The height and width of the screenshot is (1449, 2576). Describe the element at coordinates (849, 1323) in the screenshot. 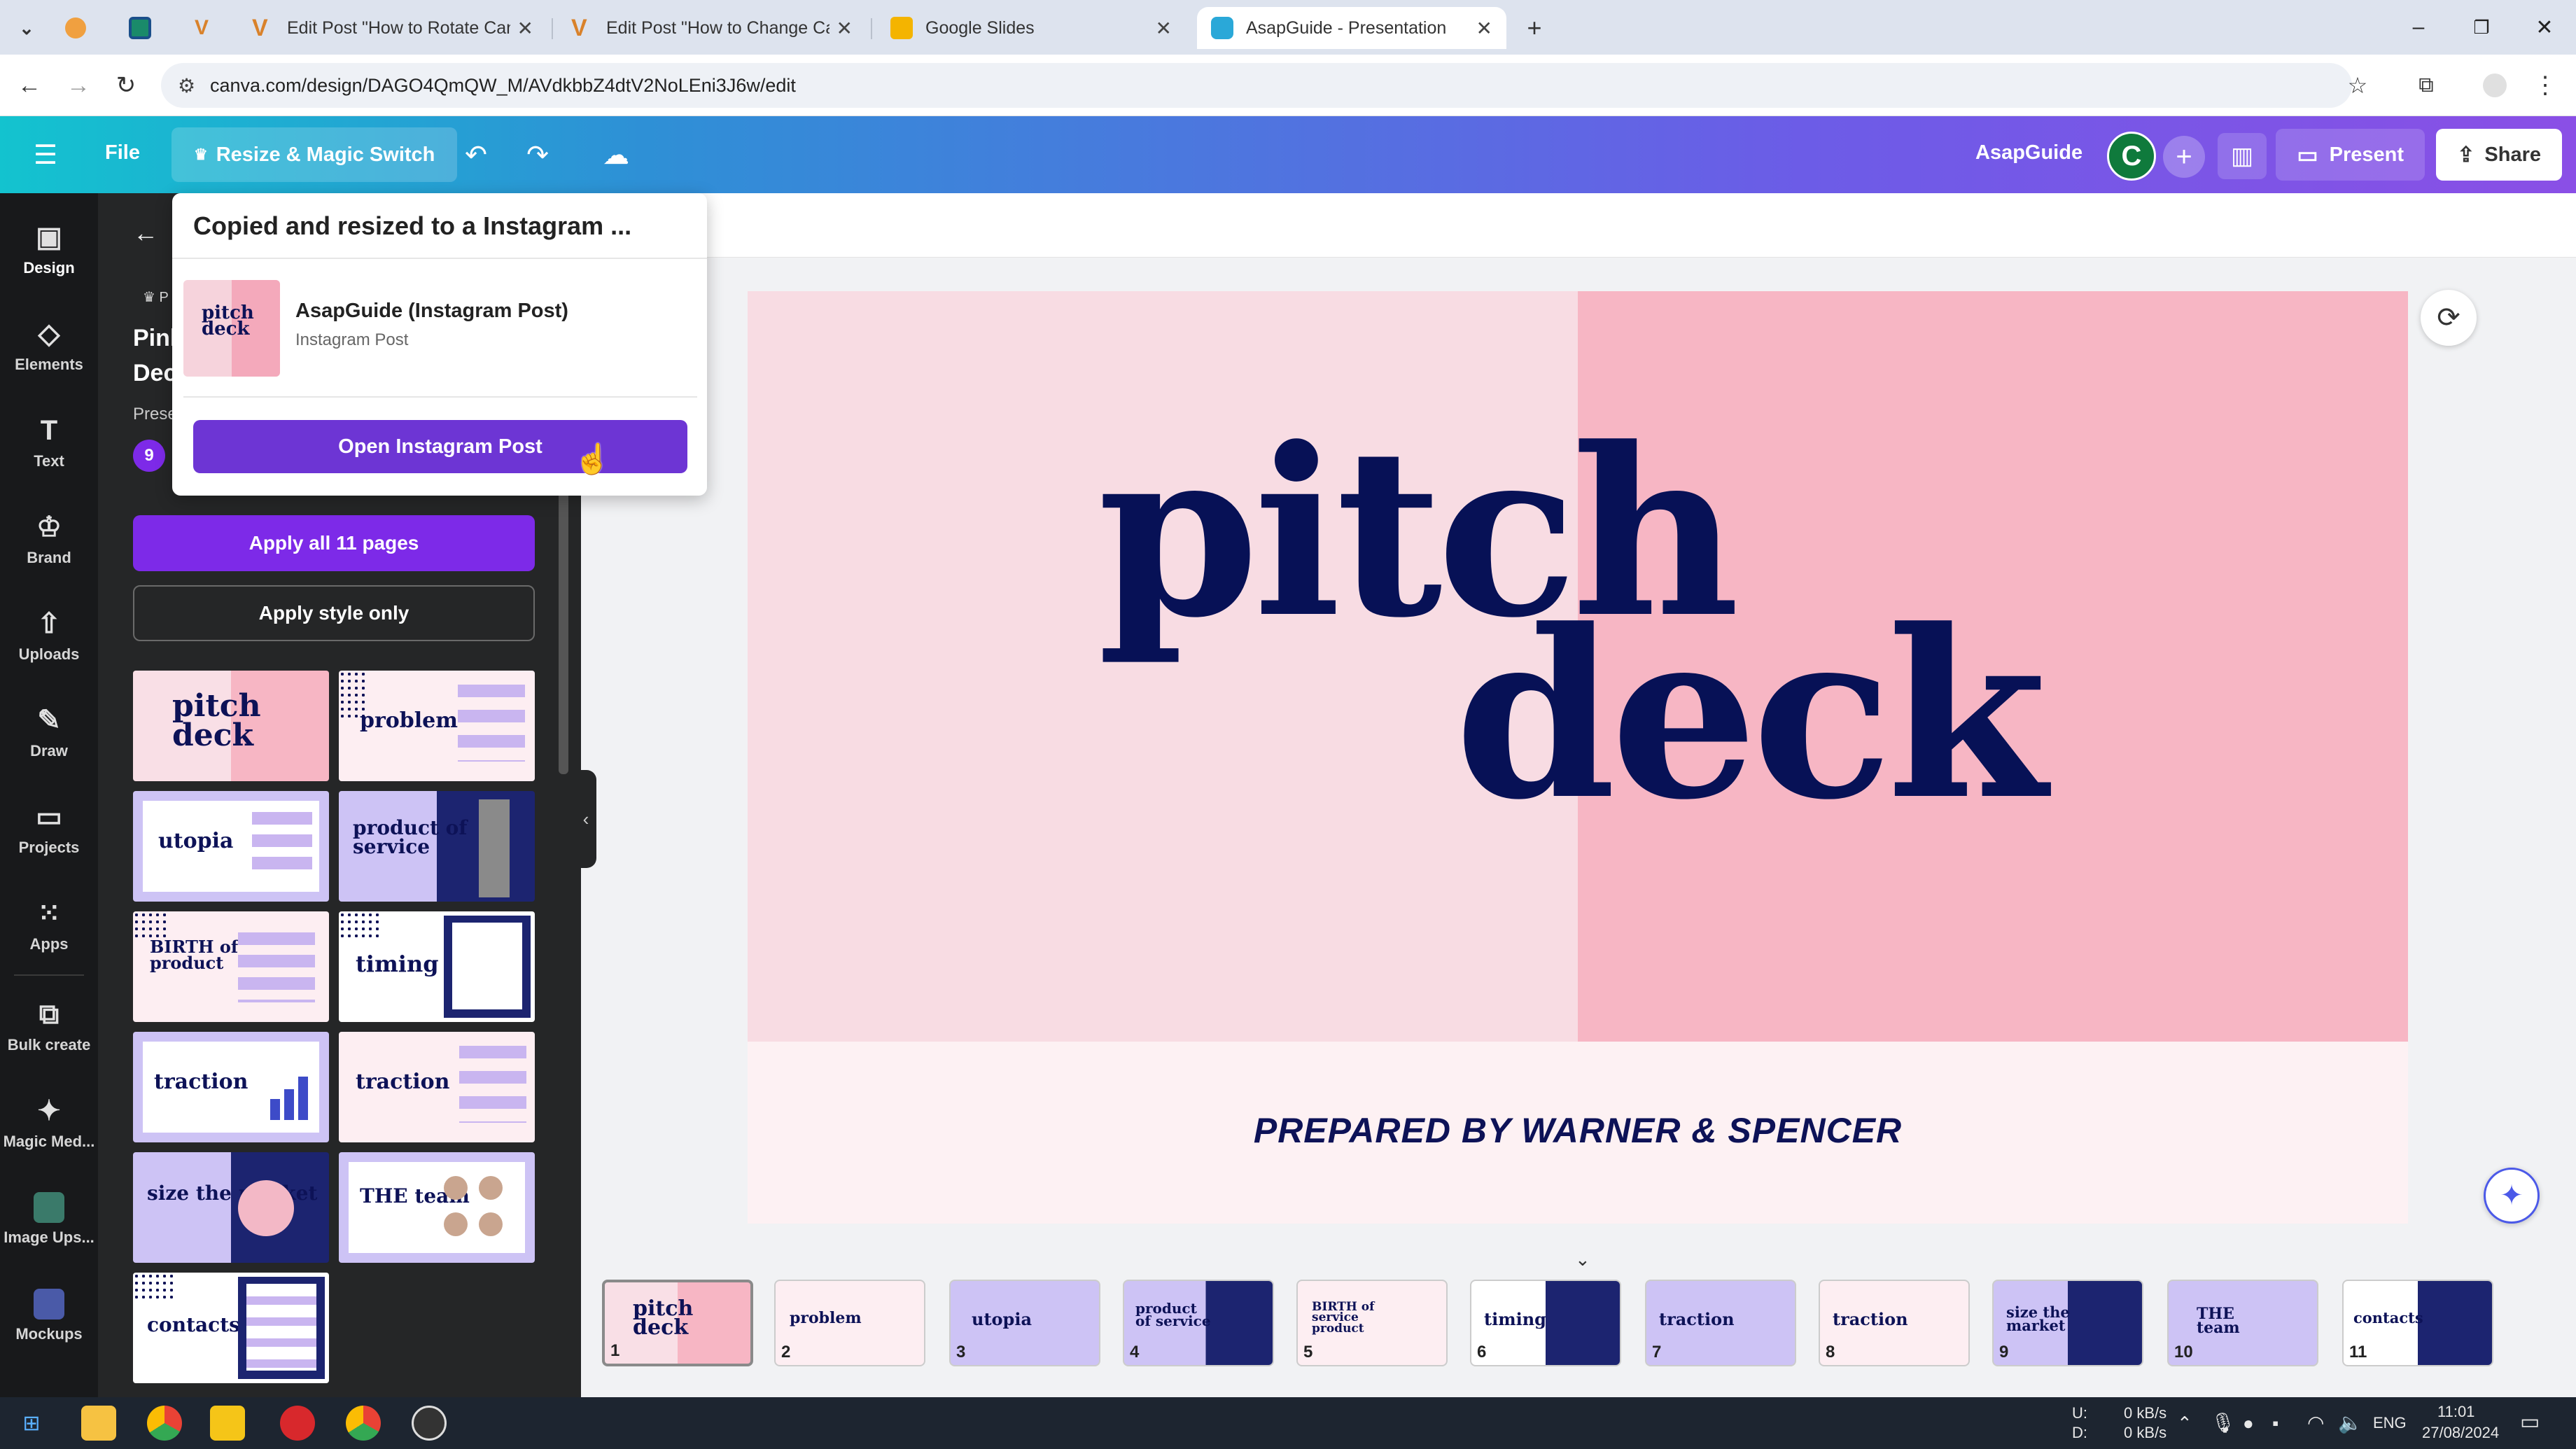

I see `page-thumb: problem 2` at that location.